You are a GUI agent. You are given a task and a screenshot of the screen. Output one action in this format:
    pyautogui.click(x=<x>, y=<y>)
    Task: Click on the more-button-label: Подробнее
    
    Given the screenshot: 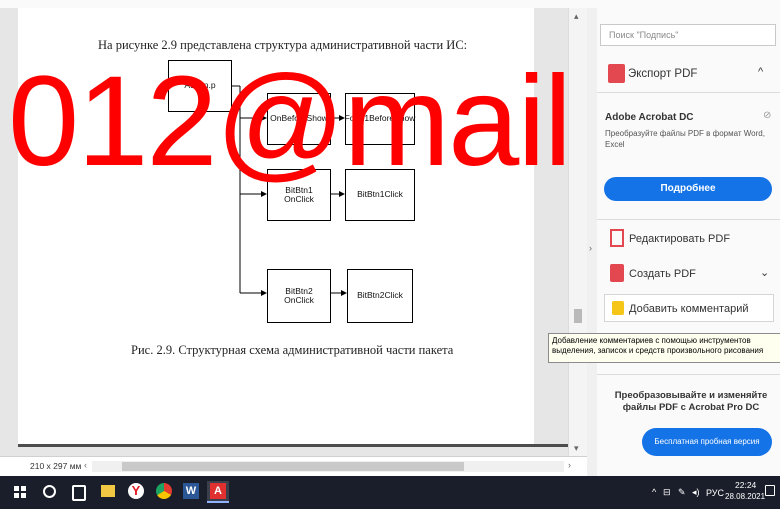 What is the action you would take?
    pyautogui.click(x=688, y=188)
    